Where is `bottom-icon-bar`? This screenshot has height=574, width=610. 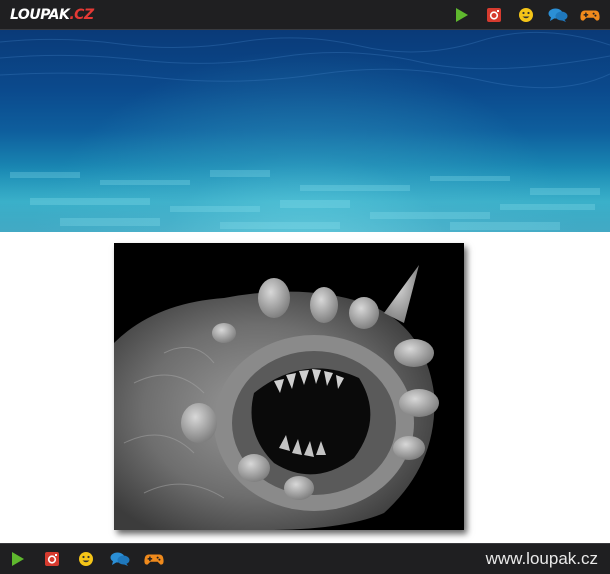 bottom-icon-bar is located at coordinates (86, 559).